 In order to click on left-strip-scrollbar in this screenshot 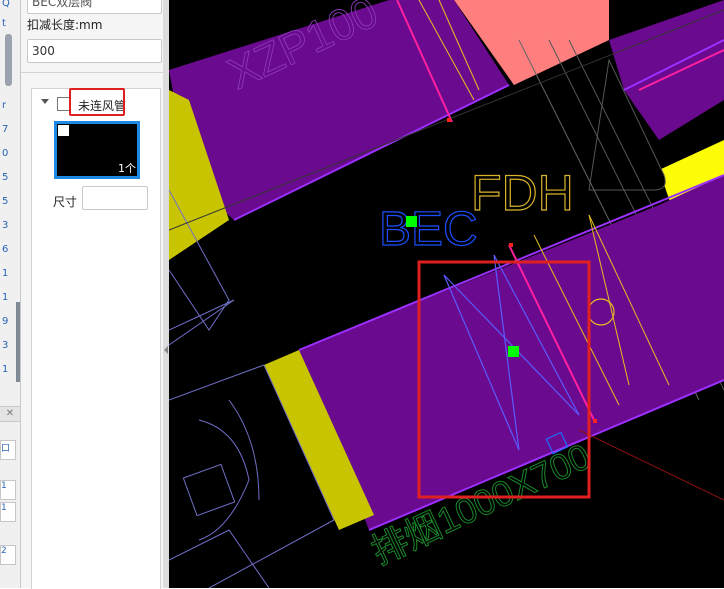, I will do `click(8, 60)`.